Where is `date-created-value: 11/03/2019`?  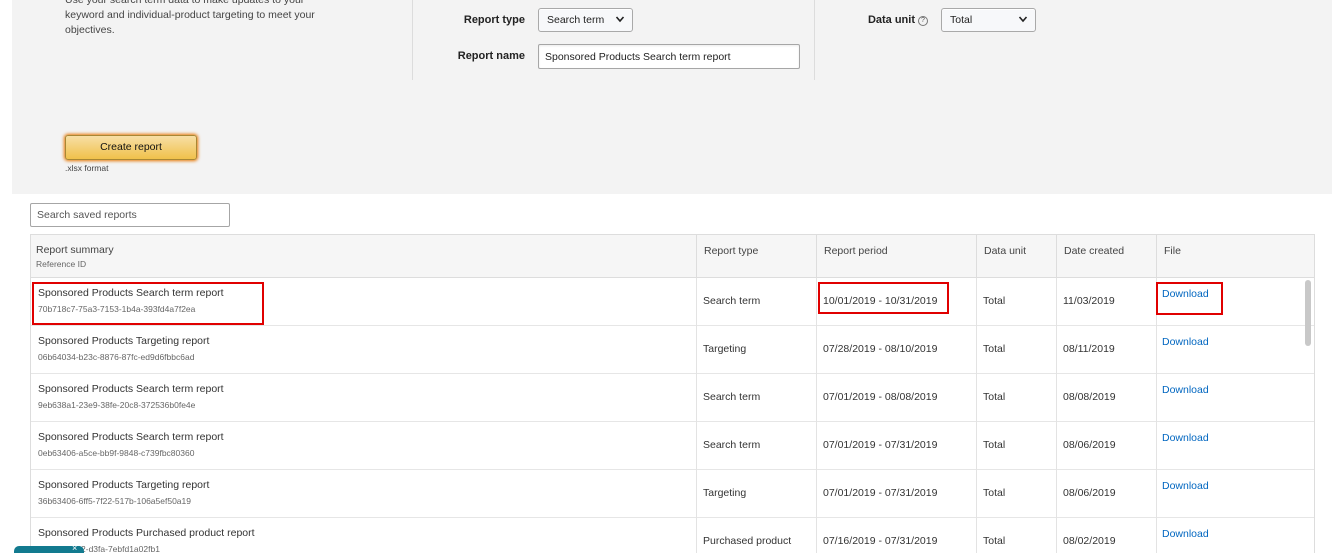 date-created-value: 11/03/2019 is located at coordinates (1089, 301).